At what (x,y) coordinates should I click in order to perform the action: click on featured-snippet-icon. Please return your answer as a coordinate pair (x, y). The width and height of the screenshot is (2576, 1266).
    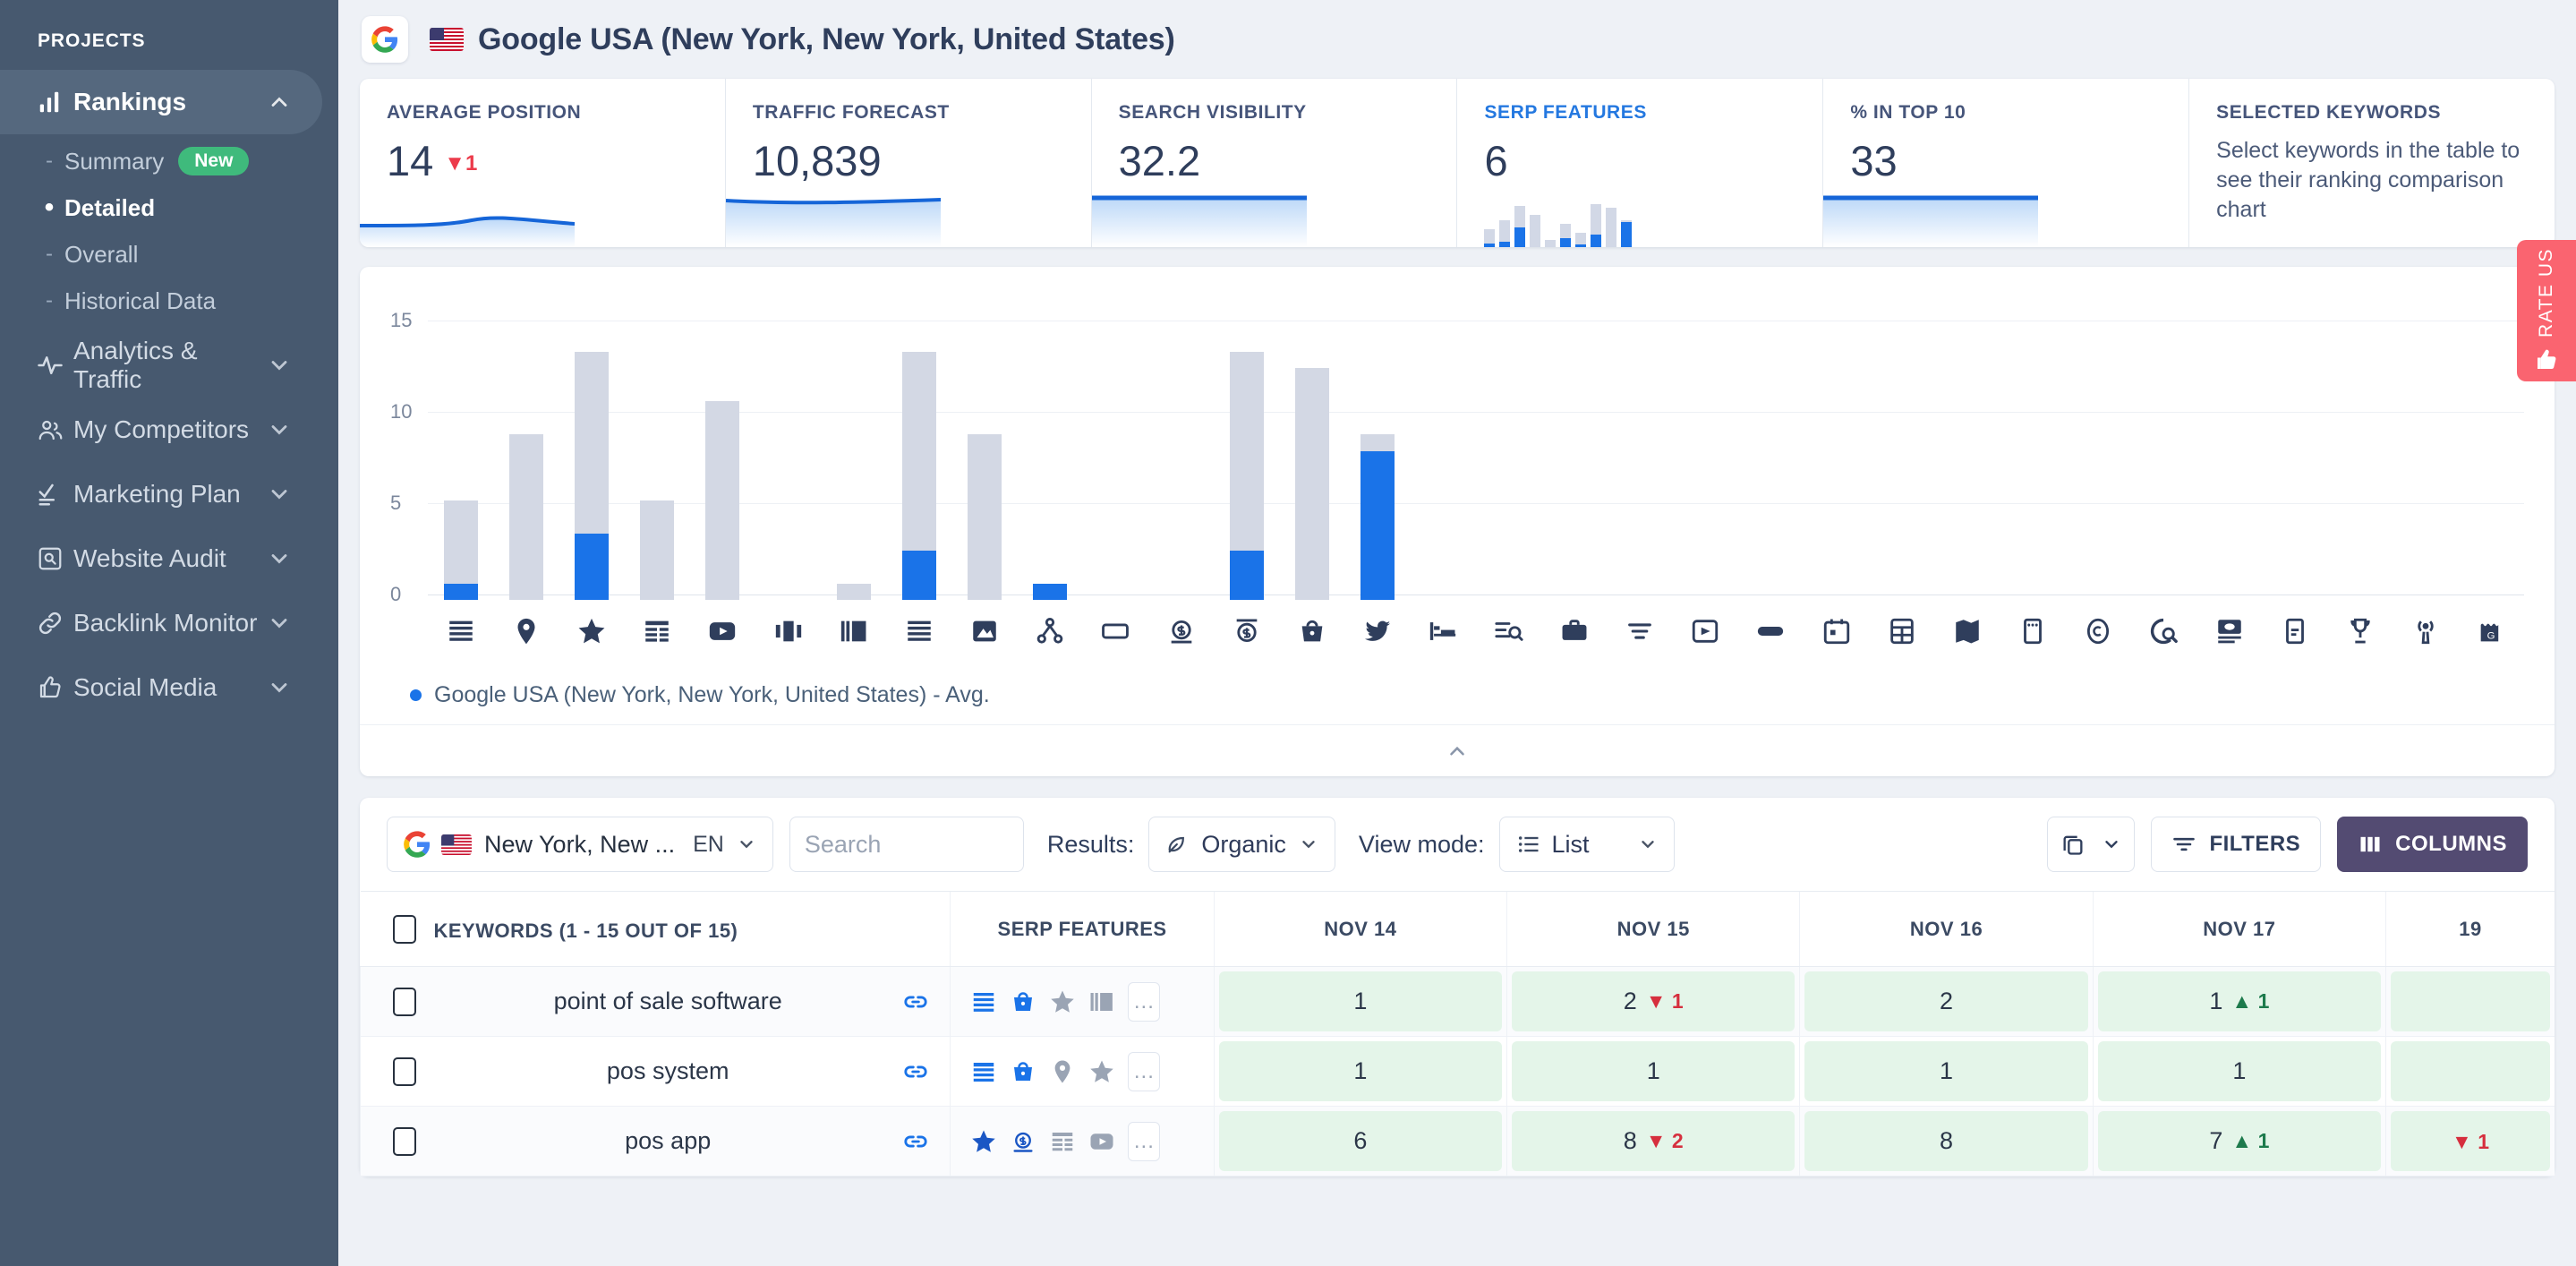
    Looking at the image, I should click on (983, 1071).